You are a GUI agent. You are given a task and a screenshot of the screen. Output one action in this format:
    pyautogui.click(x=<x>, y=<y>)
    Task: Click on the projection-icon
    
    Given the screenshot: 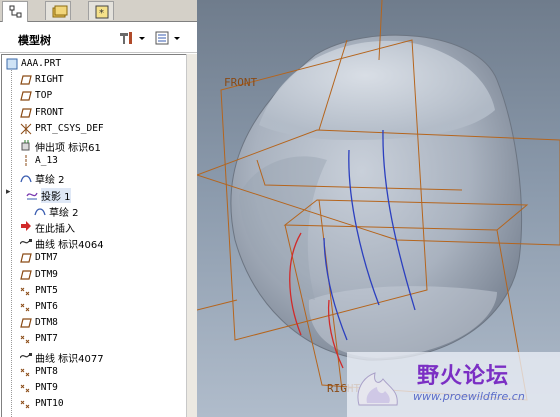 What is the action you would take?
    pyautogui.click(x=32, y=194)
    